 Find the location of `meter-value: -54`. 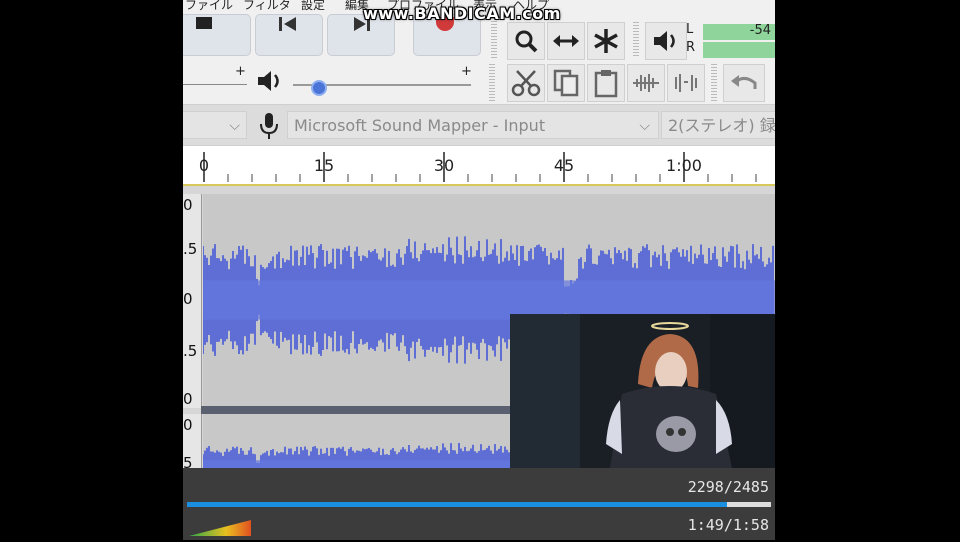

meter-value: -54 is located at coordinates (760, 30).